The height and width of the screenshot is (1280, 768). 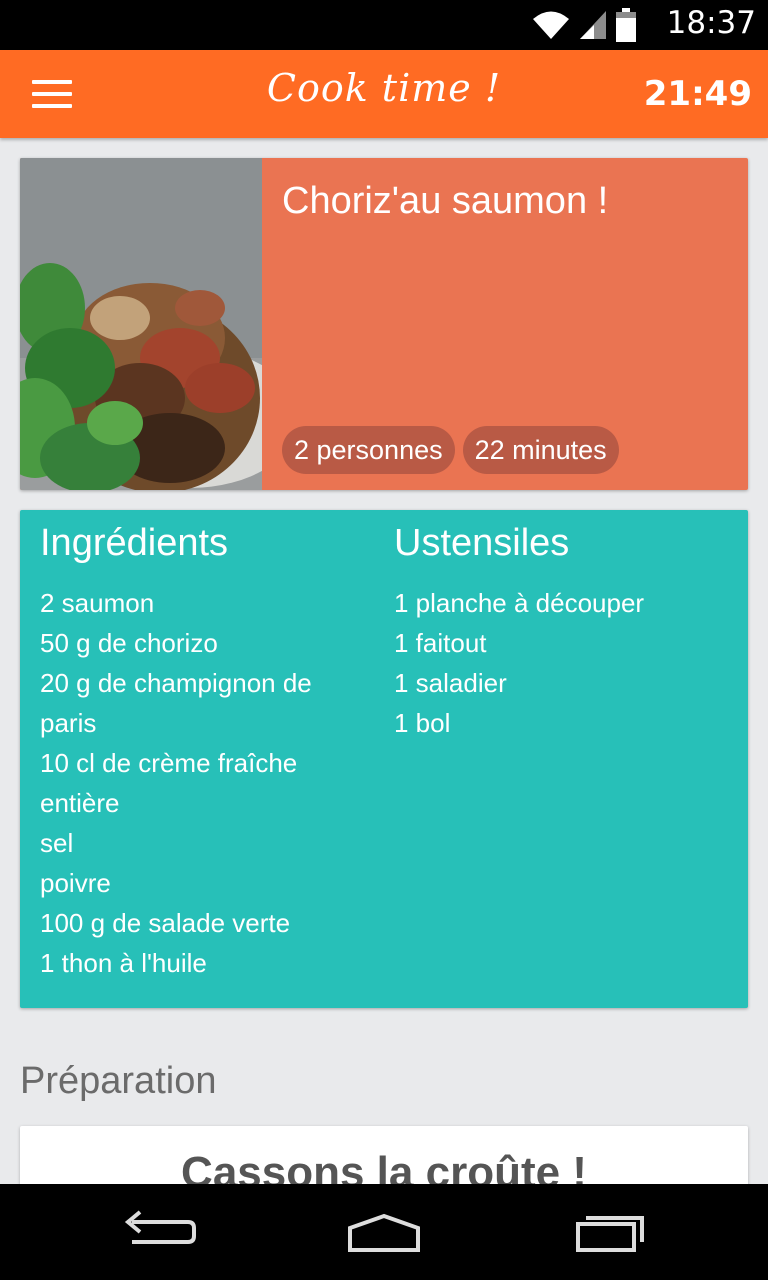 I want to click on recipe-photo, so click(x=141, y=324).